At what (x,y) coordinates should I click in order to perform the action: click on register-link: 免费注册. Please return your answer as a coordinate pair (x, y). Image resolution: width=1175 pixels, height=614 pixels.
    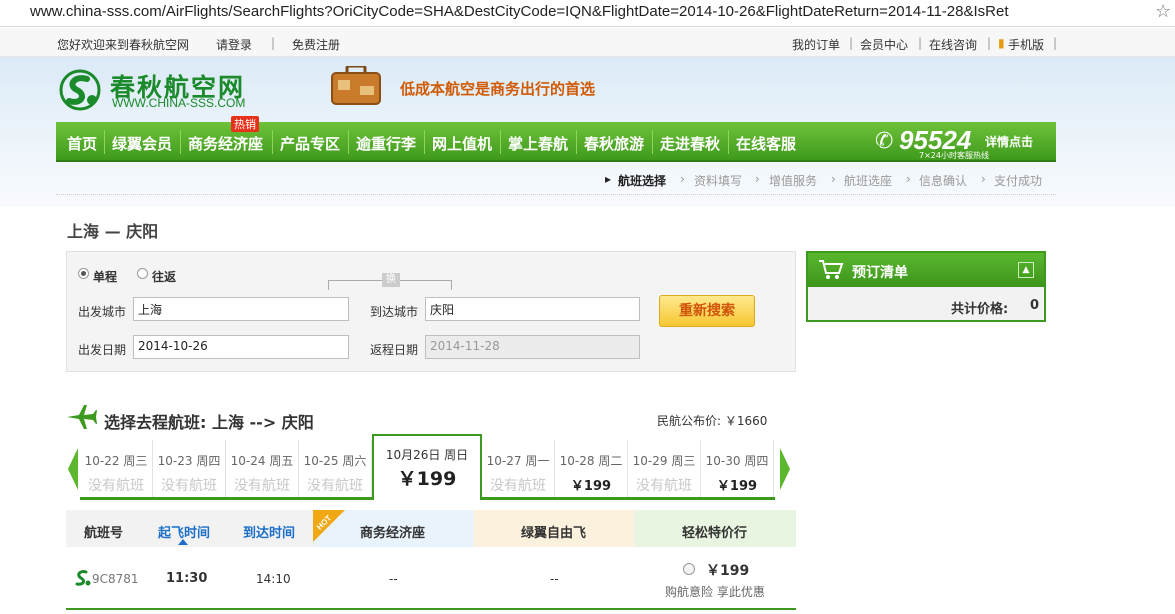
    Looking at the image, I should click on (316, 44).